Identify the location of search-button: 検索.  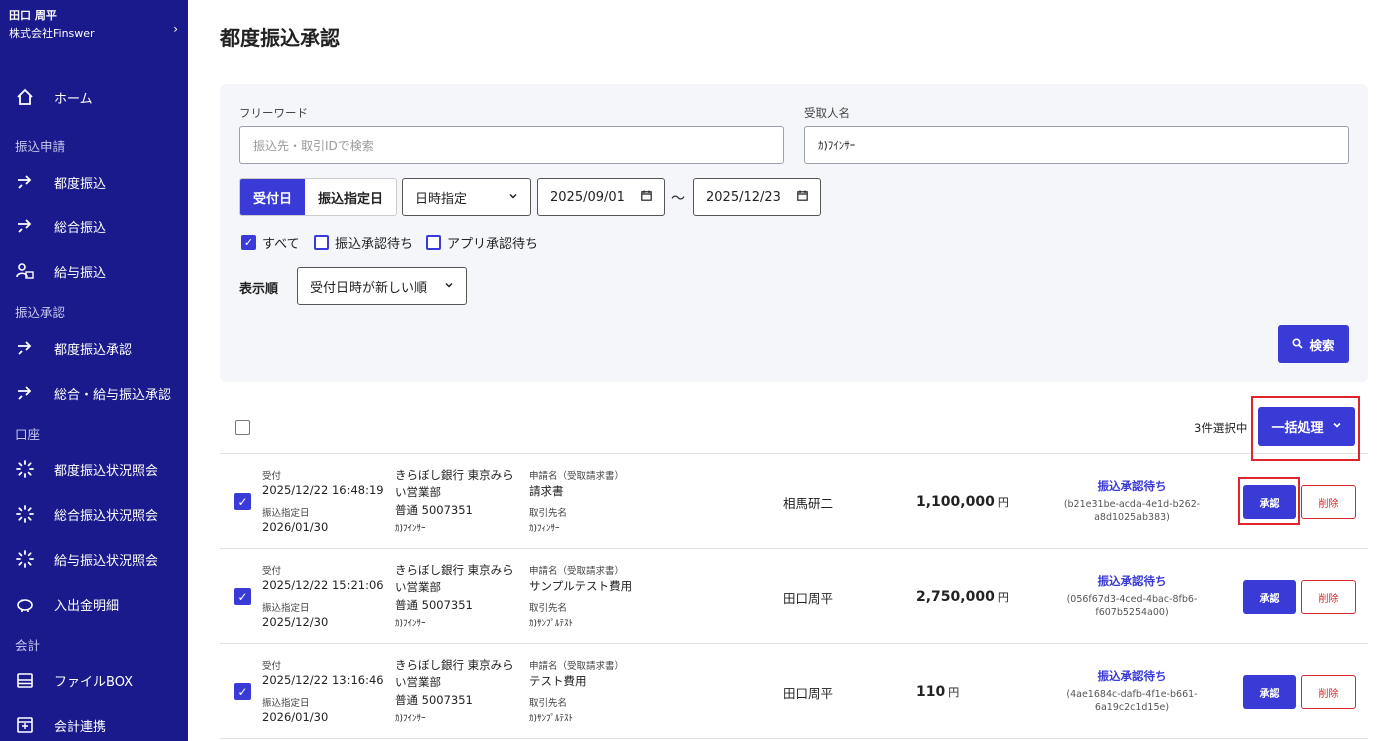
(1313, 344).